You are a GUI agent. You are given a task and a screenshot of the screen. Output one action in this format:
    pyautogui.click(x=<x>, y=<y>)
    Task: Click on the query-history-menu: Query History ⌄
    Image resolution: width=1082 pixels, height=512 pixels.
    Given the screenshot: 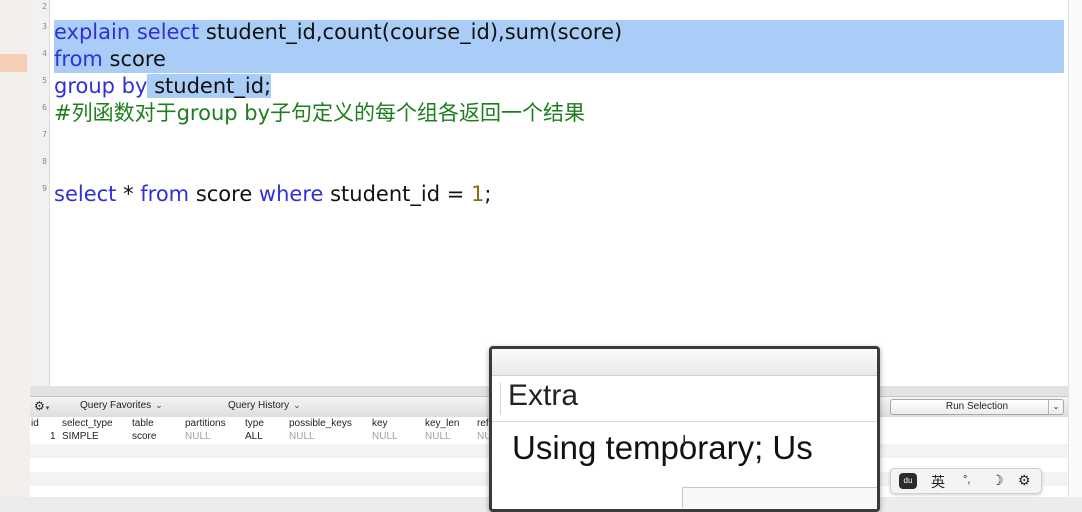 What is the action you would take?
    pyautogui.click(x=264, y=405)
    